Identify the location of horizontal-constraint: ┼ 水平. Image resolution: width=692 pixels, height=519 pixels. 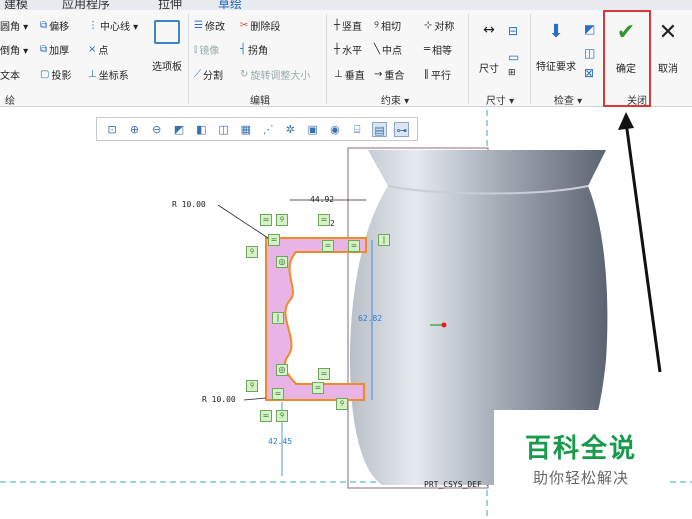
(348, 49).